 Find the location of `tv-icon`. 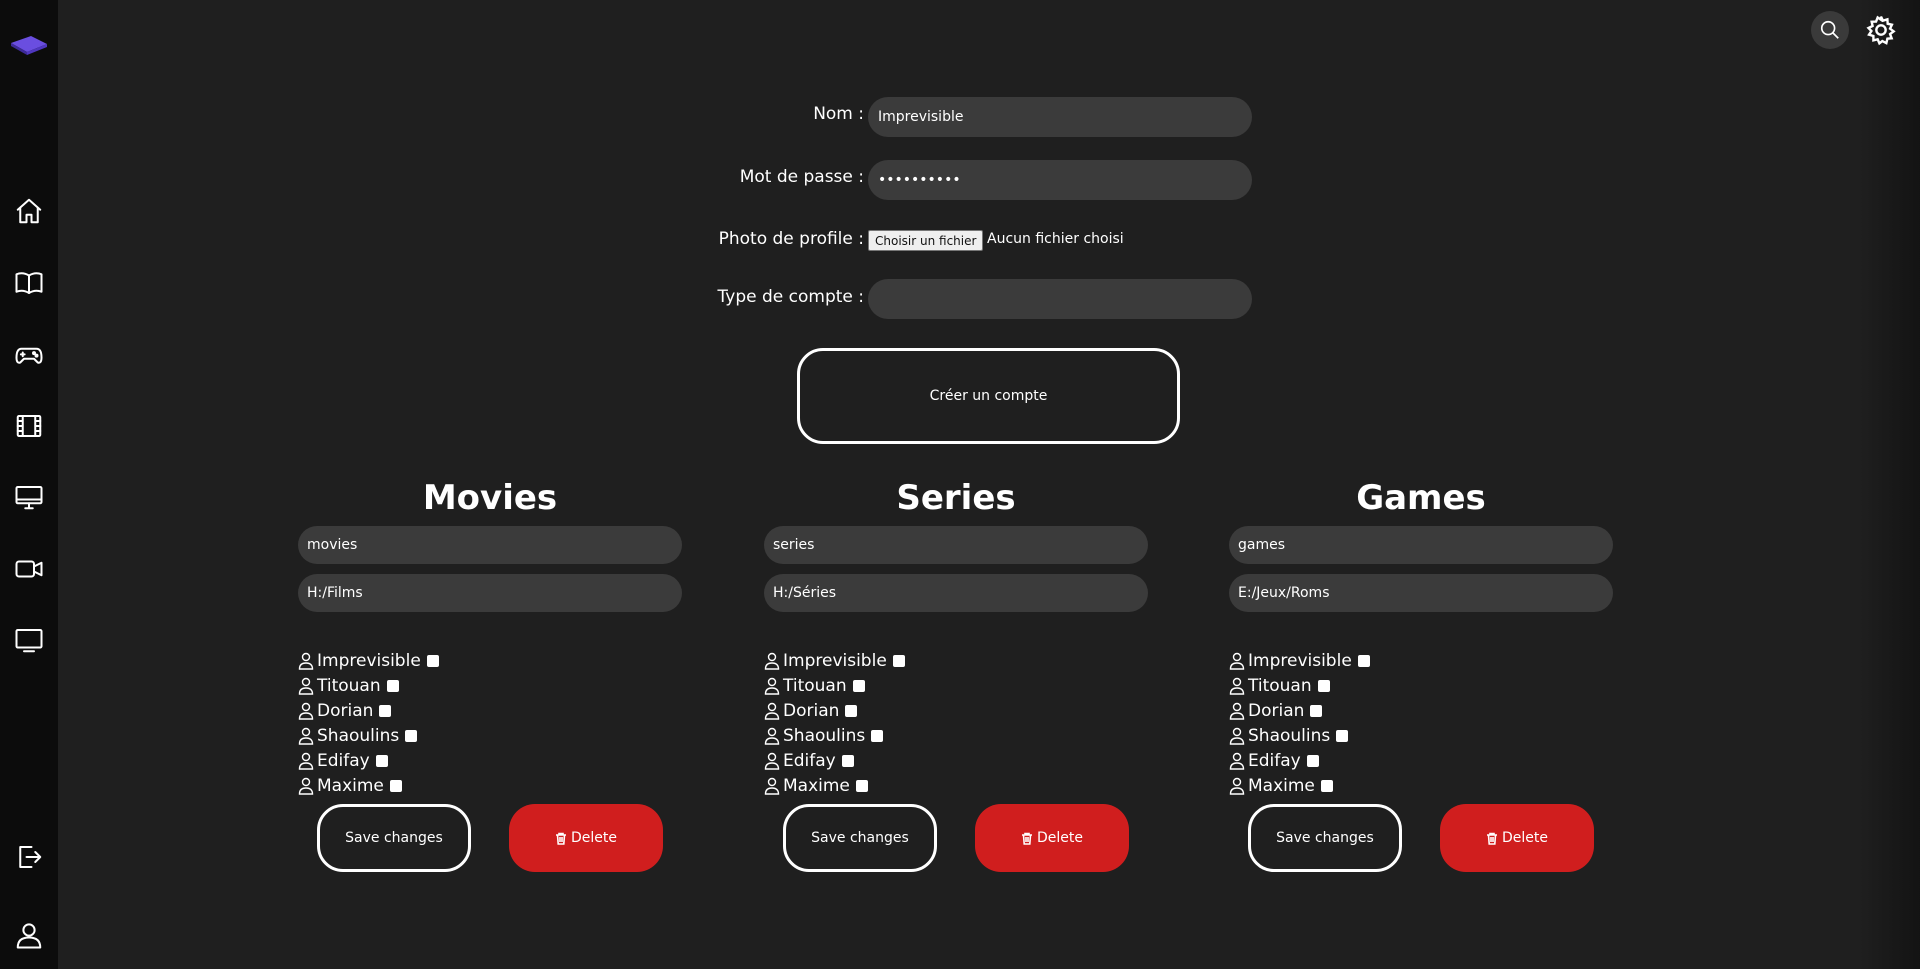

tv-icon is located at coordinates (29, 640).